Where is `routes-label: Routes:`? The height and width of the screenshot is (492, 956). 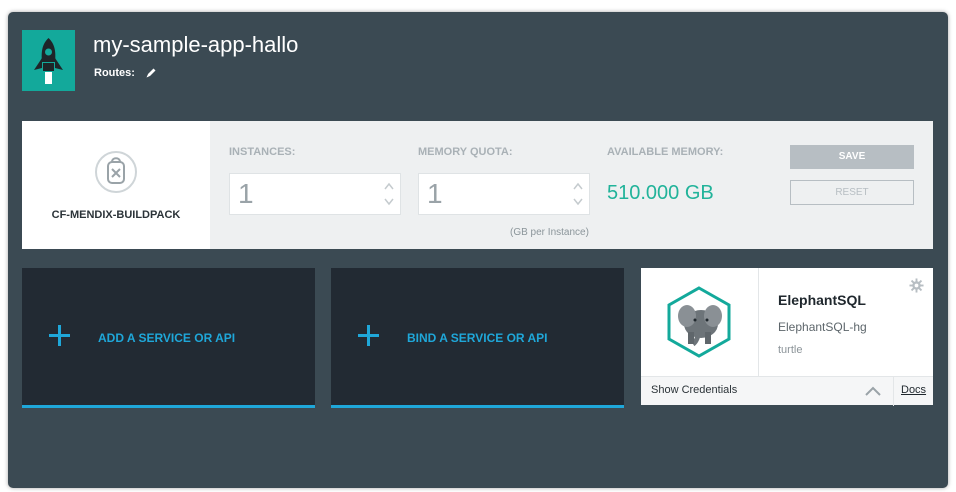 routes-label: Routes: is located at coordinates (114, 73).